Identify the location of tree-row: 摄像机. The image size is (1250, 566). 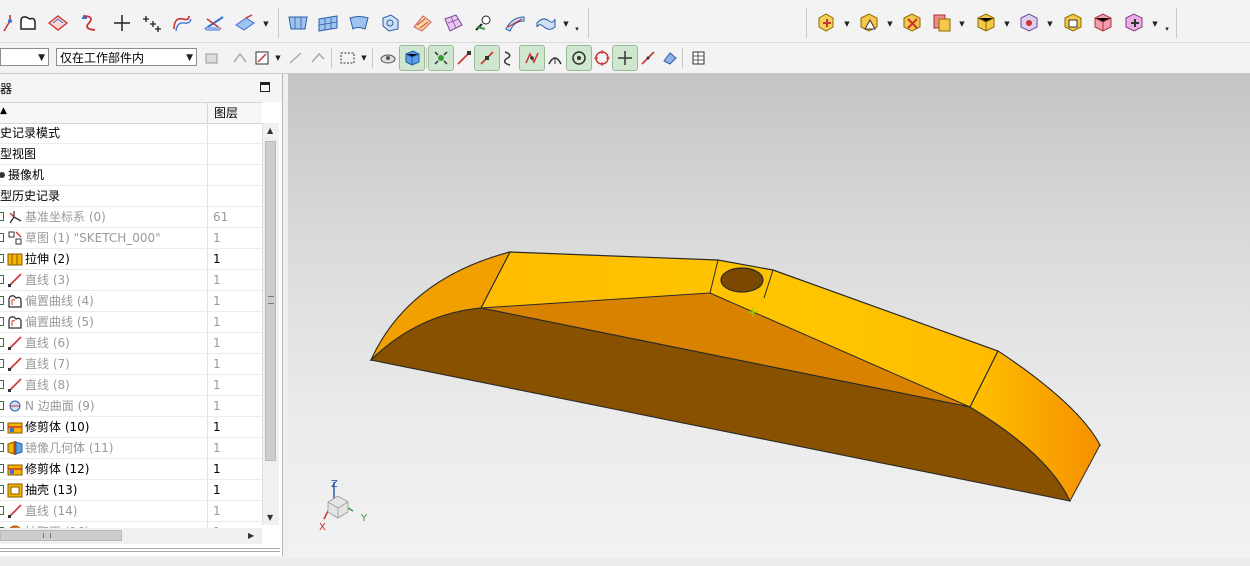
(131, 175).